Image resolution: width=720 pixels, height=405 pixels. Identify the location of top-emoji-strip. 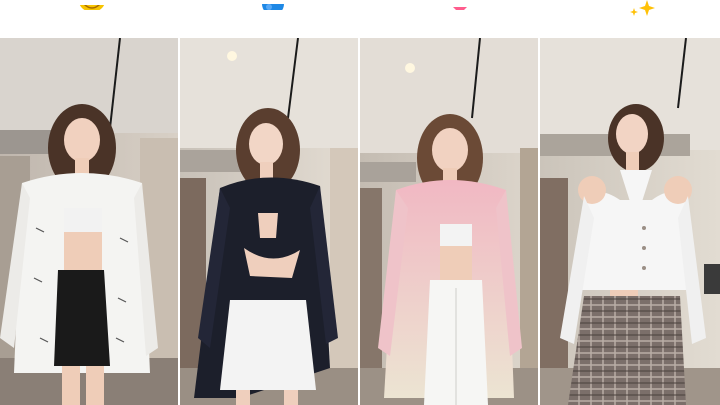
(360, 19).